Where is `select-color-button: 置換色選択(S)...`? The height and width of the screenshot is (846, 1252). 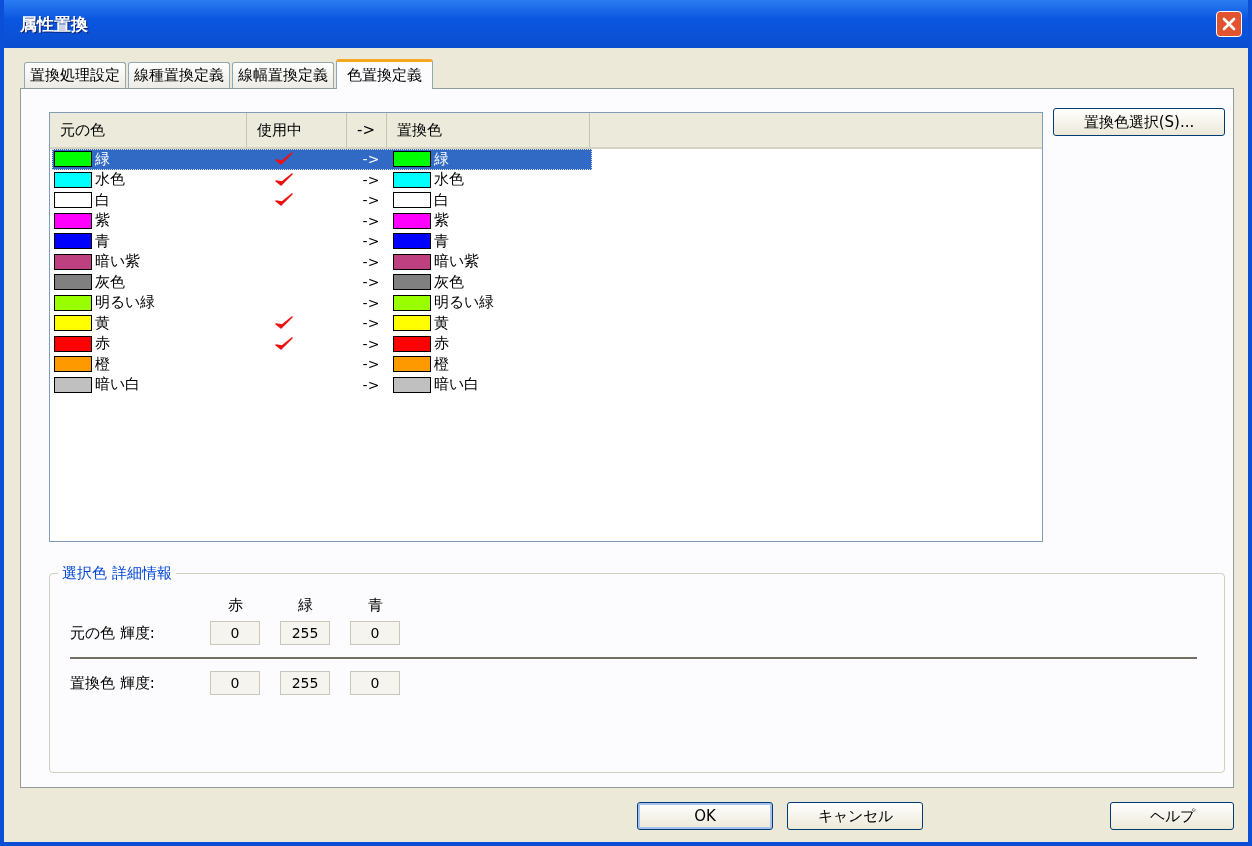 select-color-button: 置換色選択(S)... is located at coordinates (1139, 122).